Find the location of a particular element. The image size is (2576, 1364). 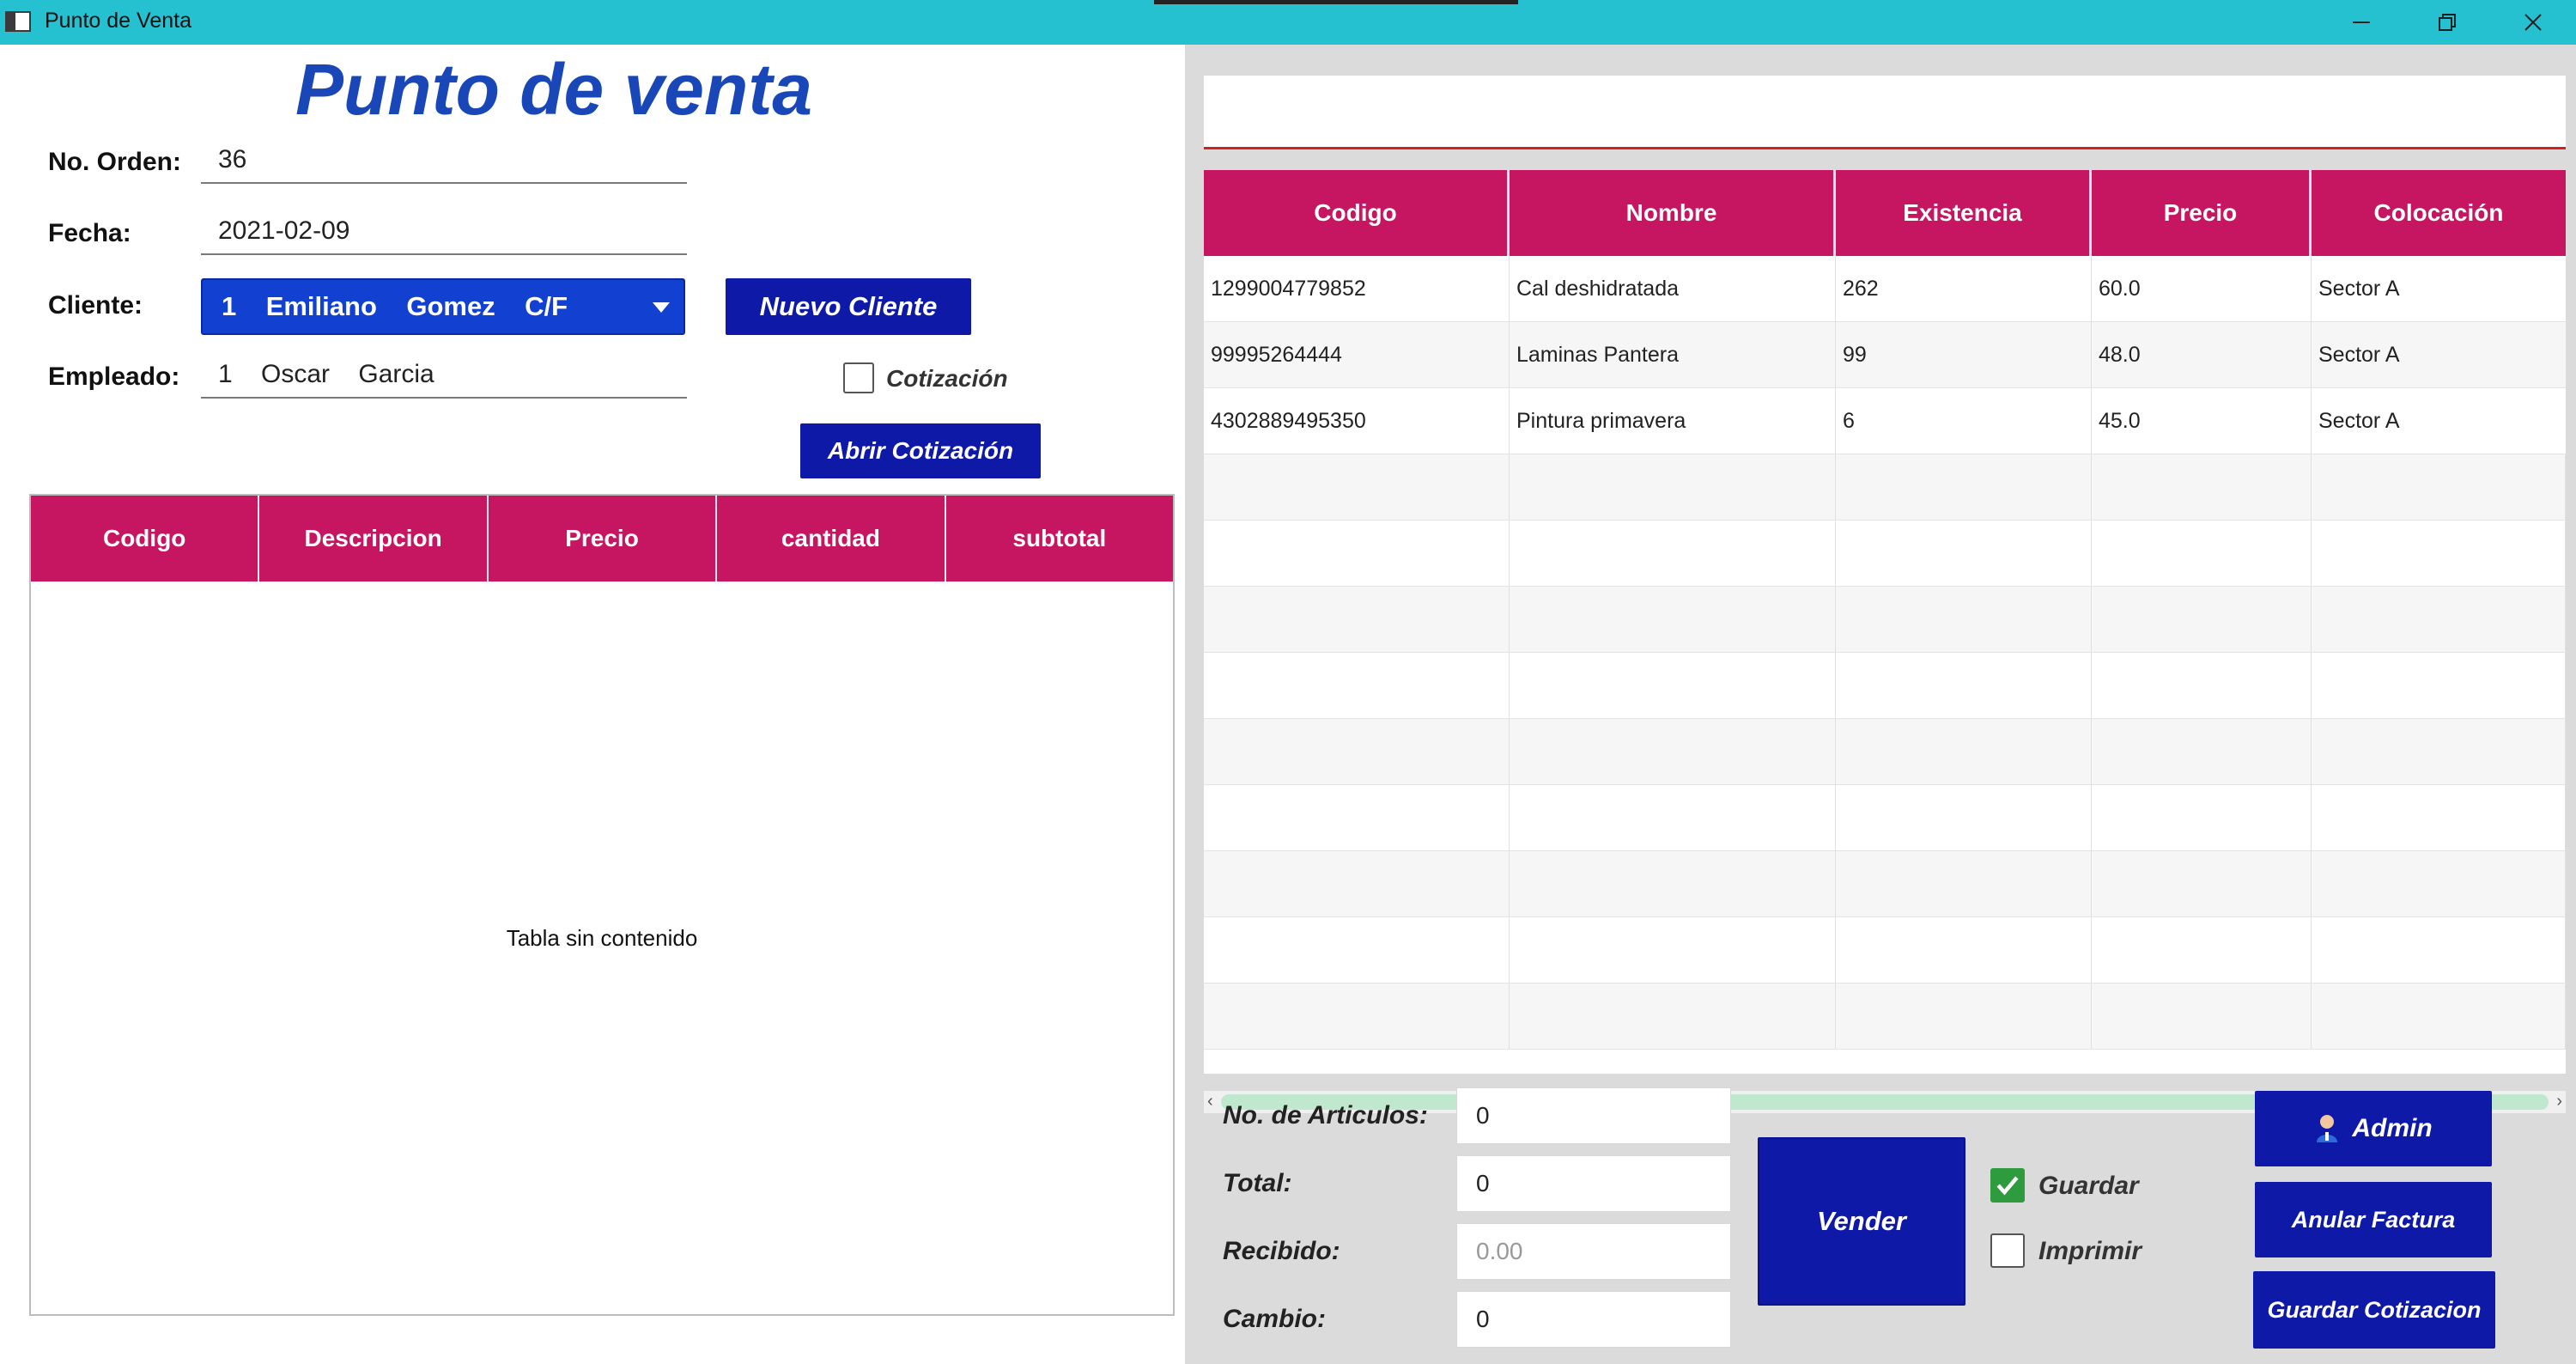

orden-label: No. Orden: is located at coordinates (114, 162).